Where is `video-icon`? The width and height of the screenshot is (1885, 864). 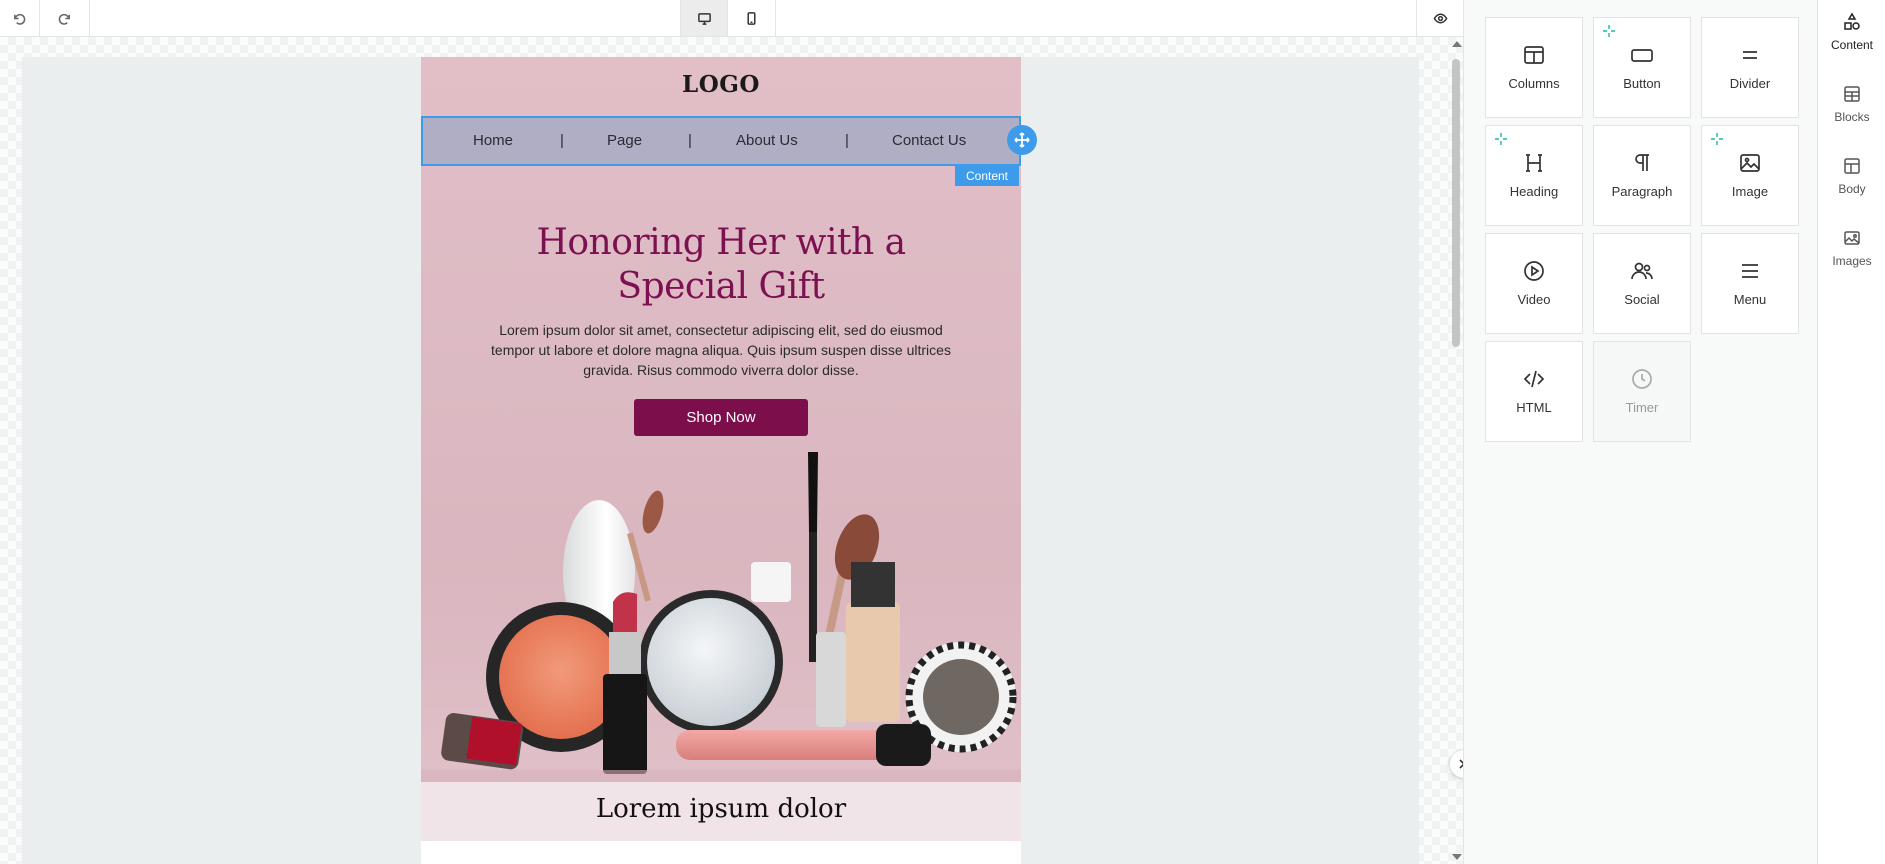
video-icon is located at coordinates (1534, 271).